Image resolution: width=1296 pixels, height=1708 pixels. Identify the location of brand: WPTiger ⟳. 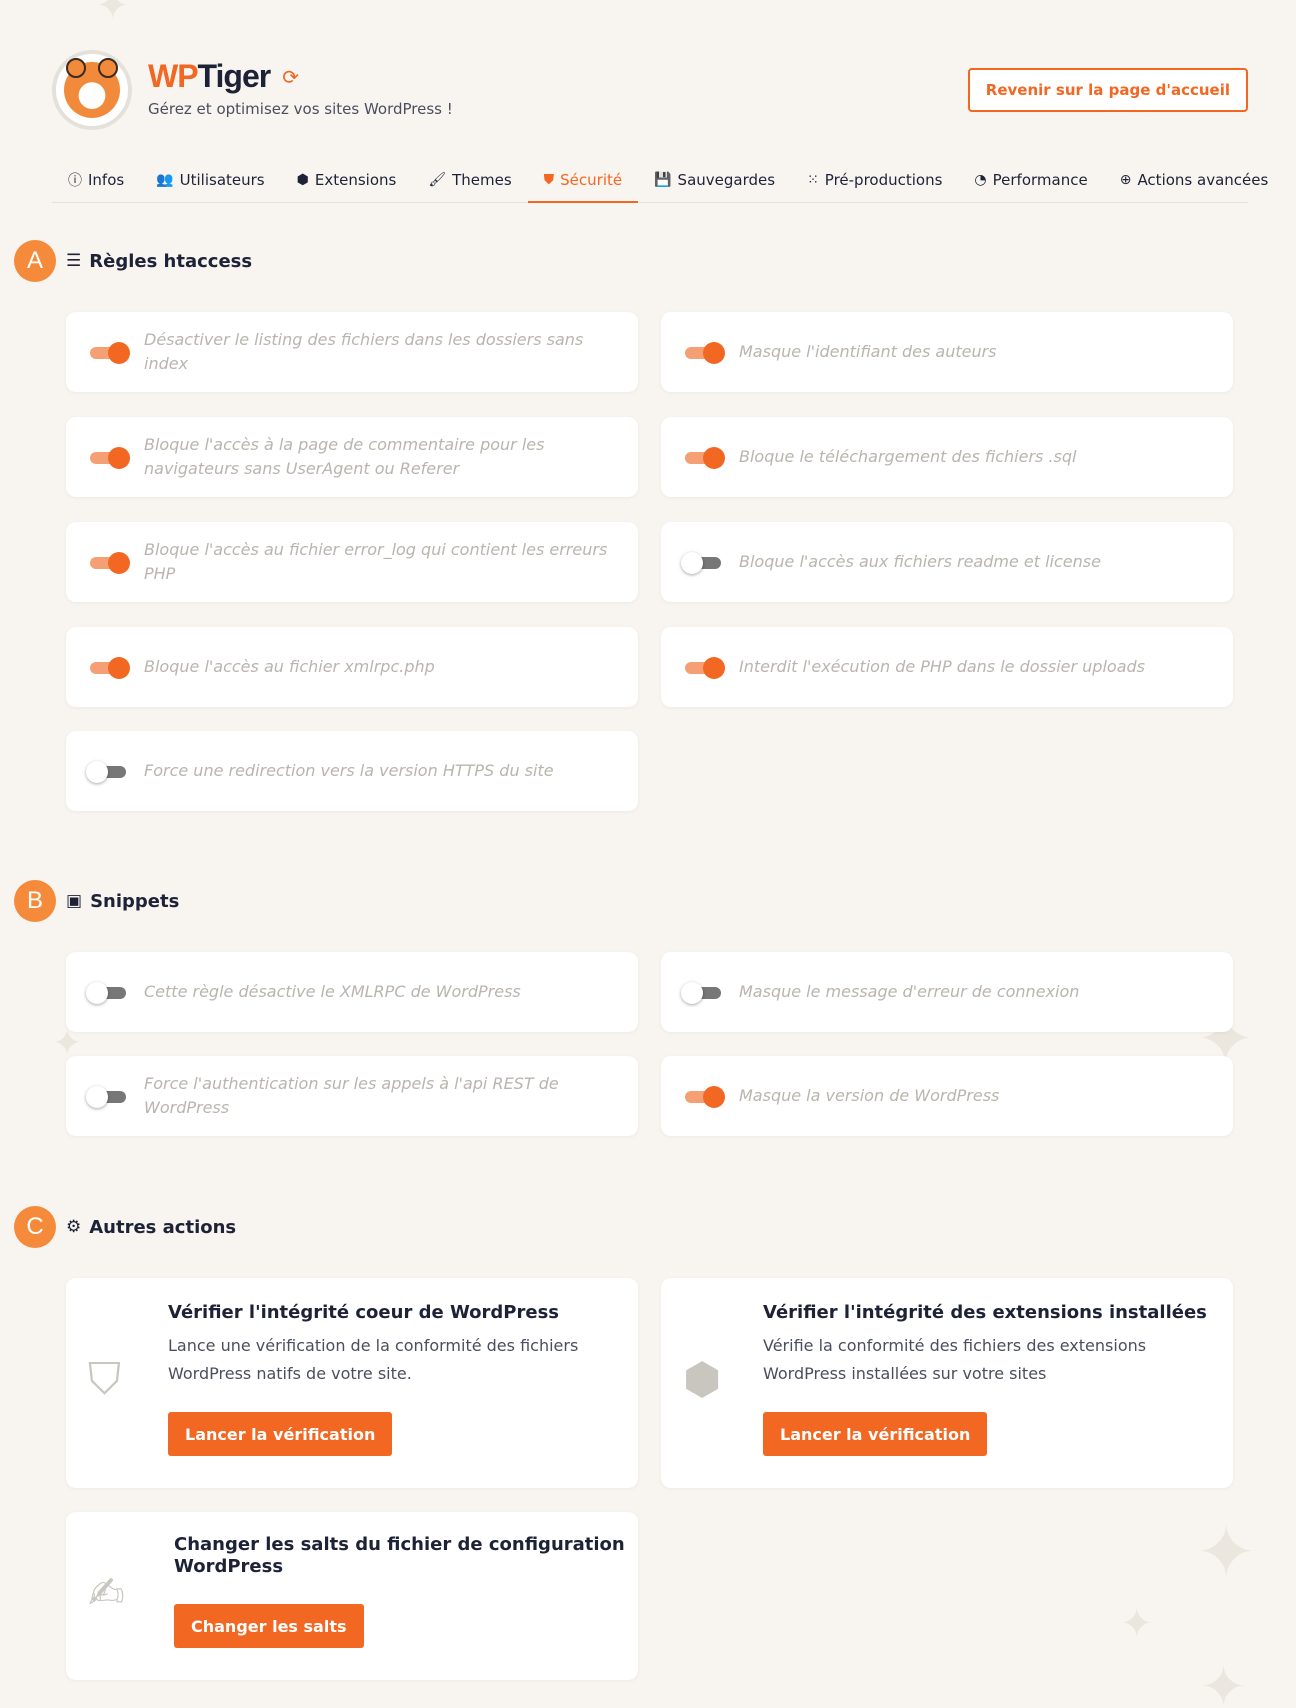
(223, 76).